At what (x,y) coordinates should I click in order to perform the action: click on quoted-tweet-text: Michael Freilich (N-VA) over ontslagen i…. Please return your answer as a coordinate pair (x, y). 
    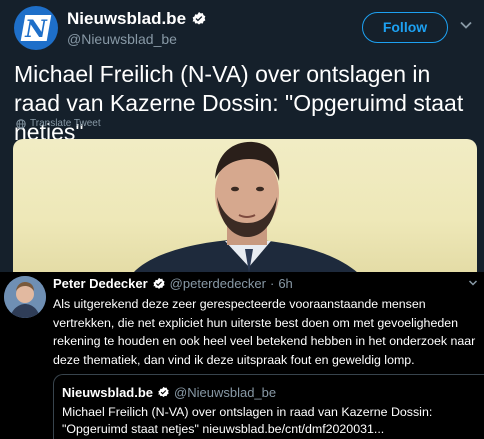
    Looking at the image, I should click on (247, 420).